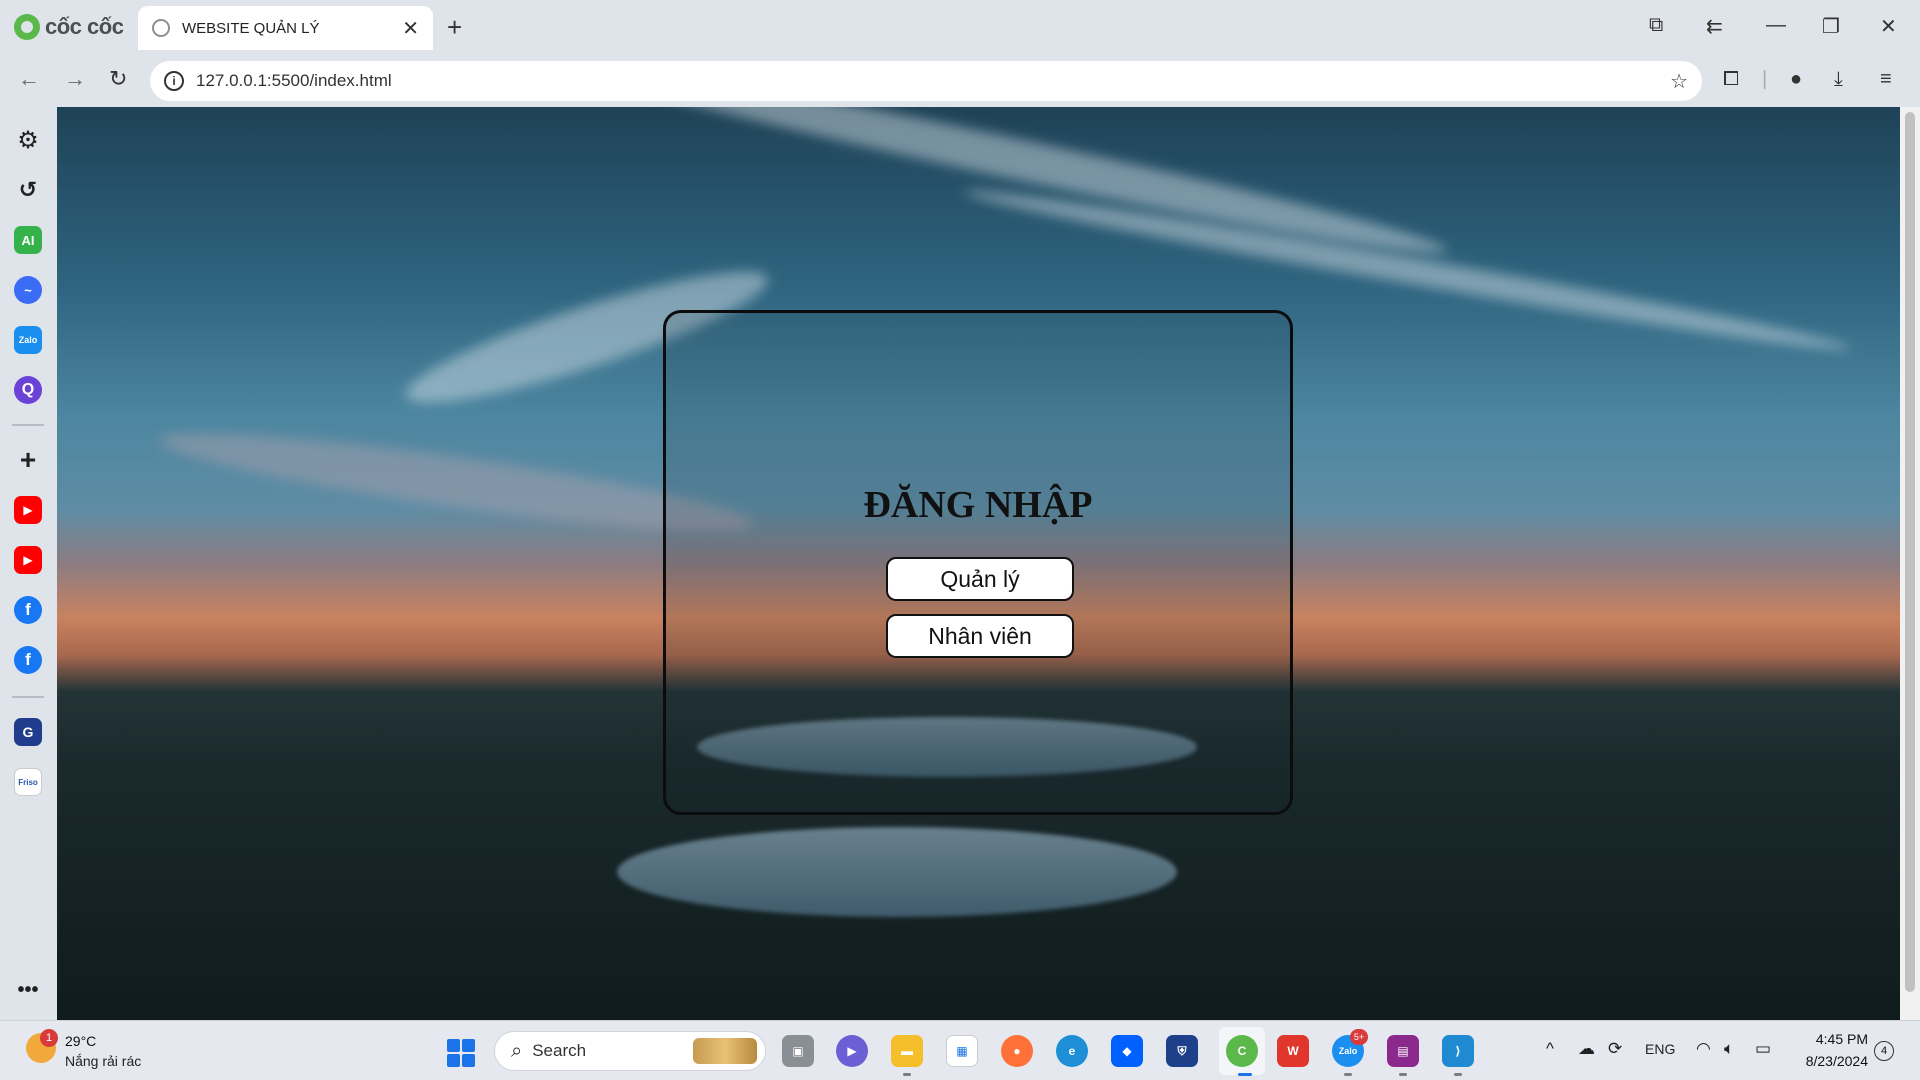 This screenshot has height=1080, width=1920. What do you see at coordinates (980, 636) in the screenshot?
I see `employee-login-button: Nhân viên` at bounding box center [980, 636].